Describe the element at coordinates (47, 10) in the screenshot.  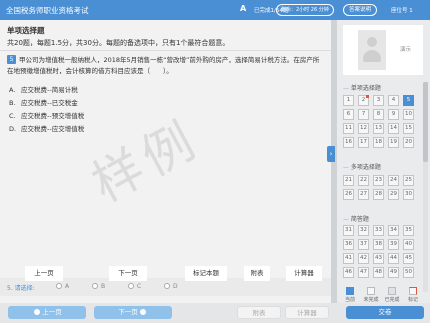
I see `app-title: 全国税务师职业资格考试` at that location.